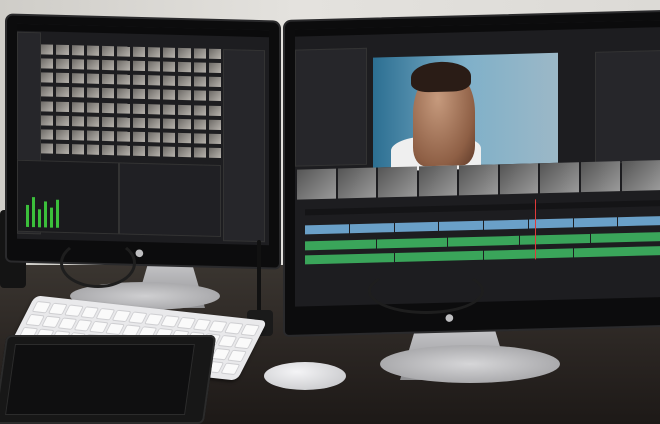 This screenshot has width=660, height=424. I want to click on timeline-playhead, so click(535, 229).